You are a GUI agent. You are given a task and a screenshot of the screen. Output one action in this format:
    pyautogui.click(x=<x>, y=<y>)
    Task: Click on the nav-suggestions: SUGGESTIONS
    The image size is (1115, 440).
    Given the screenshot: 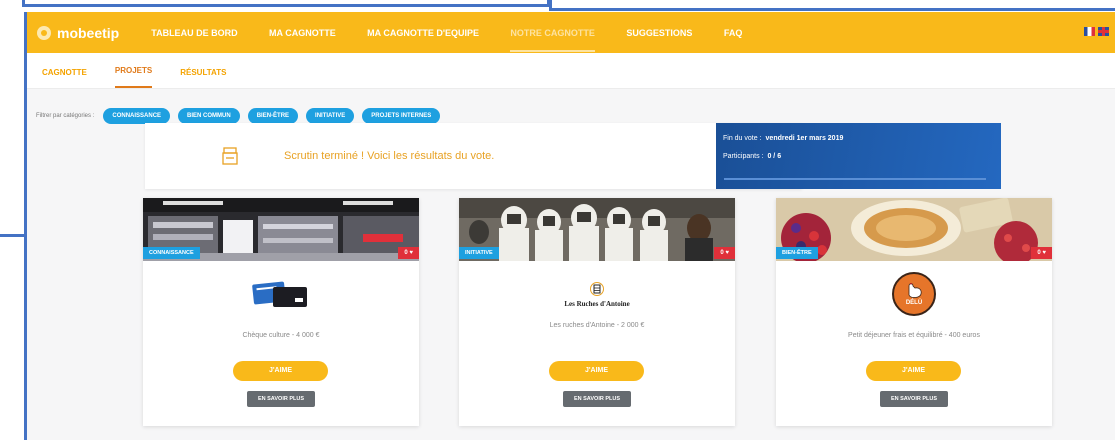 What is the action you would take?
    pyautogui.click(x=659, y=32)
    